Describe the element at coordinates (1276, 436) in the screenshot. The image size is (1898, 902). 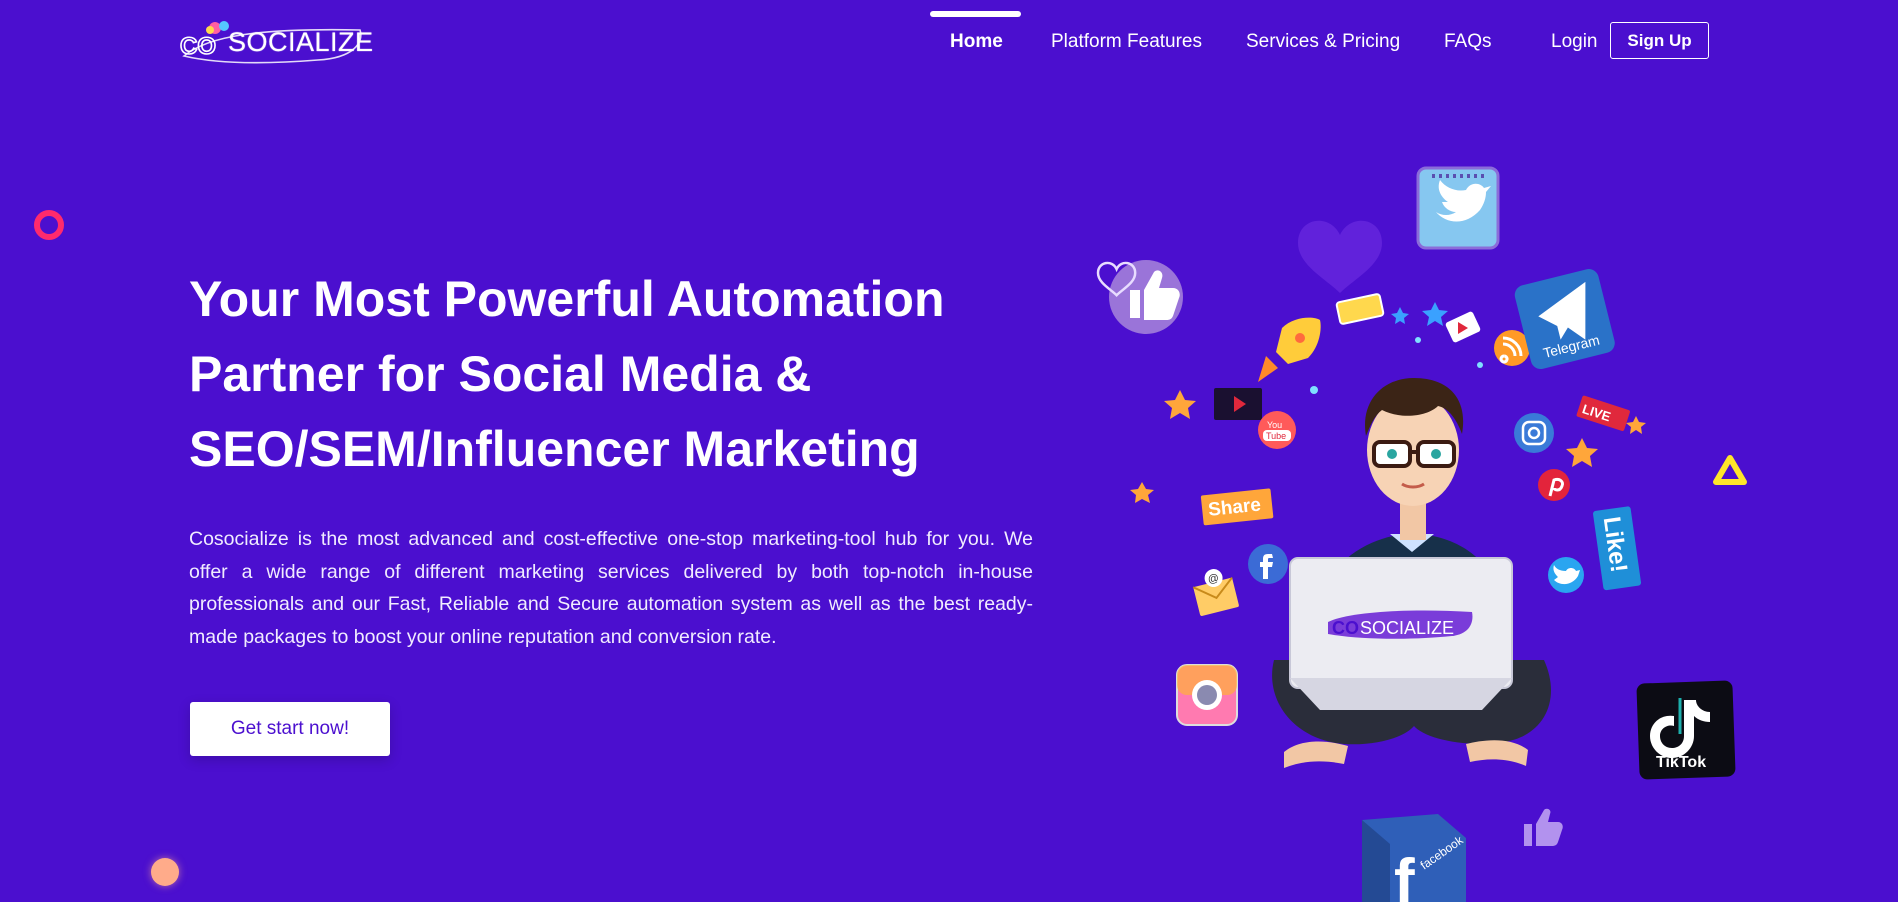
I see `youtube-label-bottom: Tube` at that location.